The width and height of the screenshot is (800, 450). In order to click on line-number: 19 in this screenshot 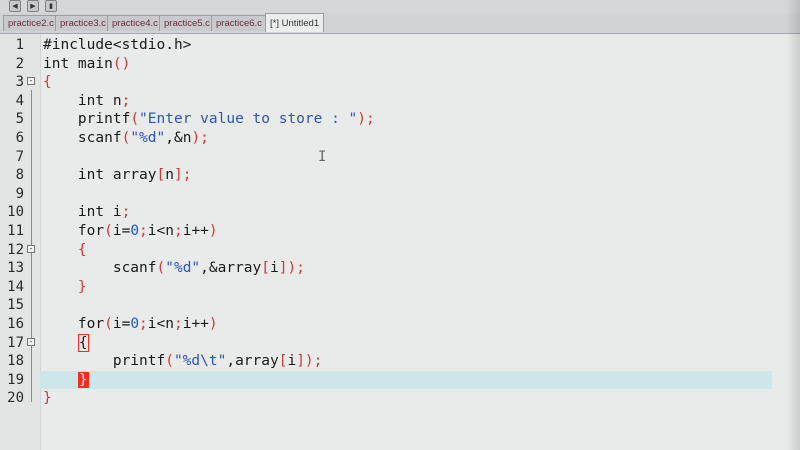, I will do `click(15, 379)`.